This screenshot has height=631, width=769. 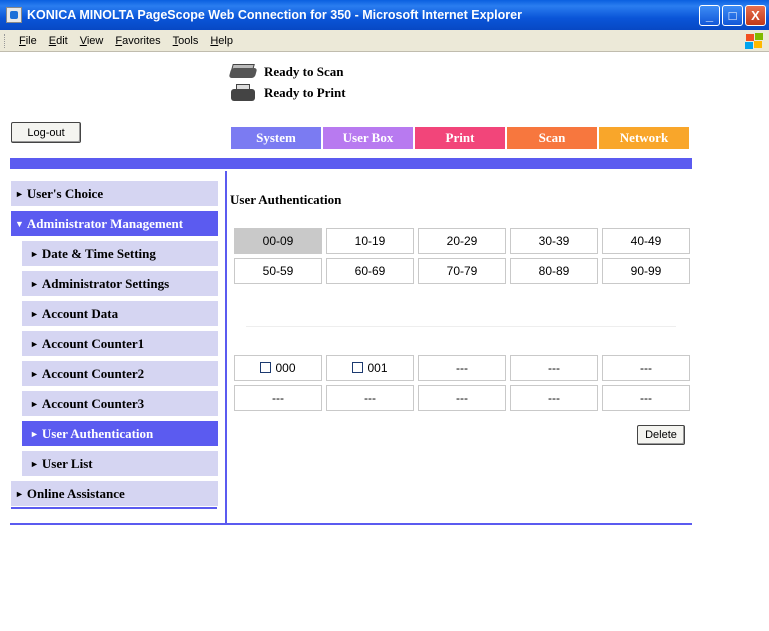 What do you see at coordinates (14, 15) in the screenshot?
I see `ie-app-icon` at bounding box center [14, 15].